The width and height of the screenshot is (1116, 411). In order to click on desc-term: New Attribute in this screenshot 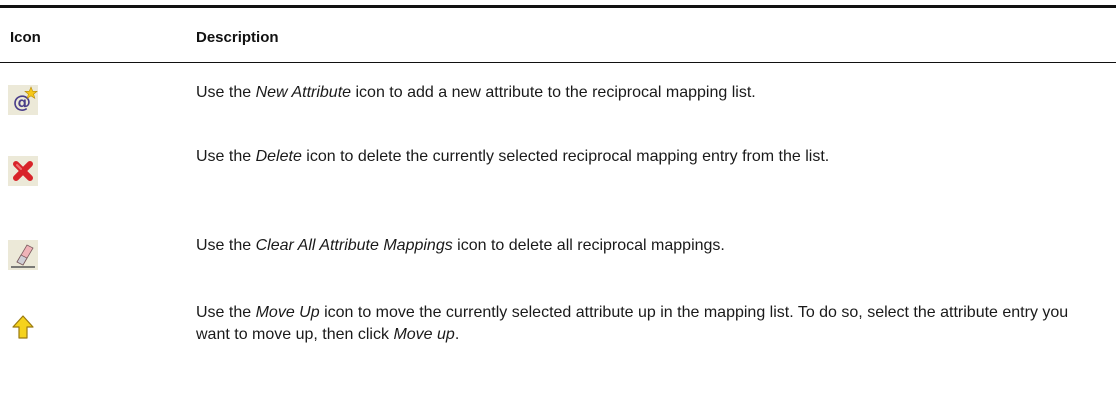, I will do `click(303, 92)`.